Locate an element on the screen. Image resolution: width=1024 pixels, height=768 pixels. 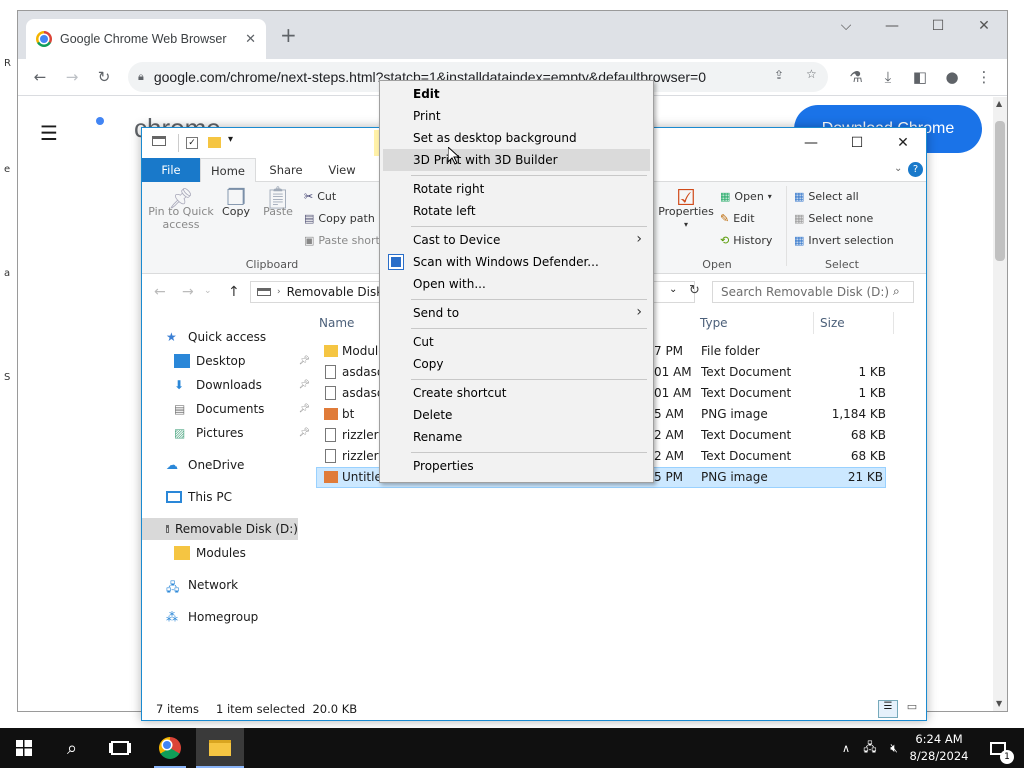
taskbar-explorer-button is located at coordinates (220, 748).